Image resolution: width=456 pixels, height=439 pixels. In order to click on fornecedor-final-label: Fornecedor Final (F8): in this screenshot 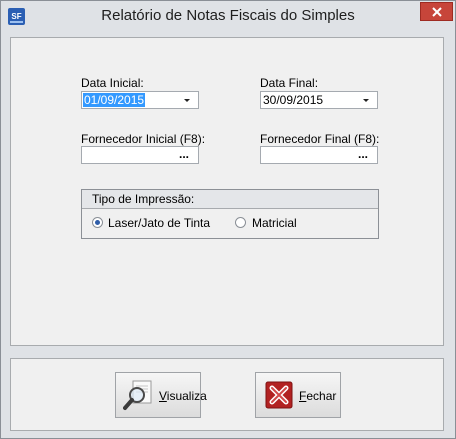, I will do `click(320, 139)`.